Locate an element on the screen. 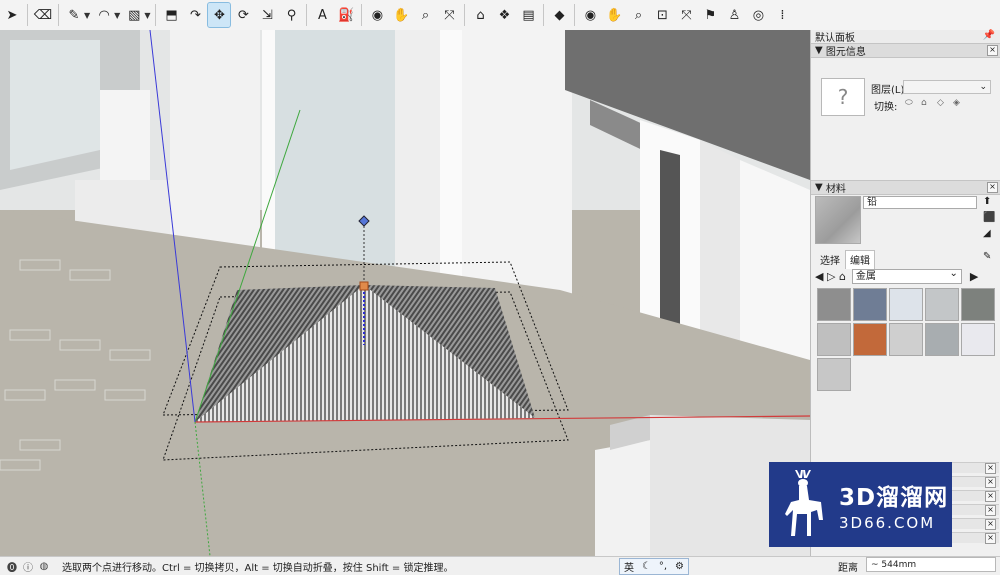 This screenshot has height=575, width=1000. follow-me-icon: ↷ is located at coordinates (195, 15).